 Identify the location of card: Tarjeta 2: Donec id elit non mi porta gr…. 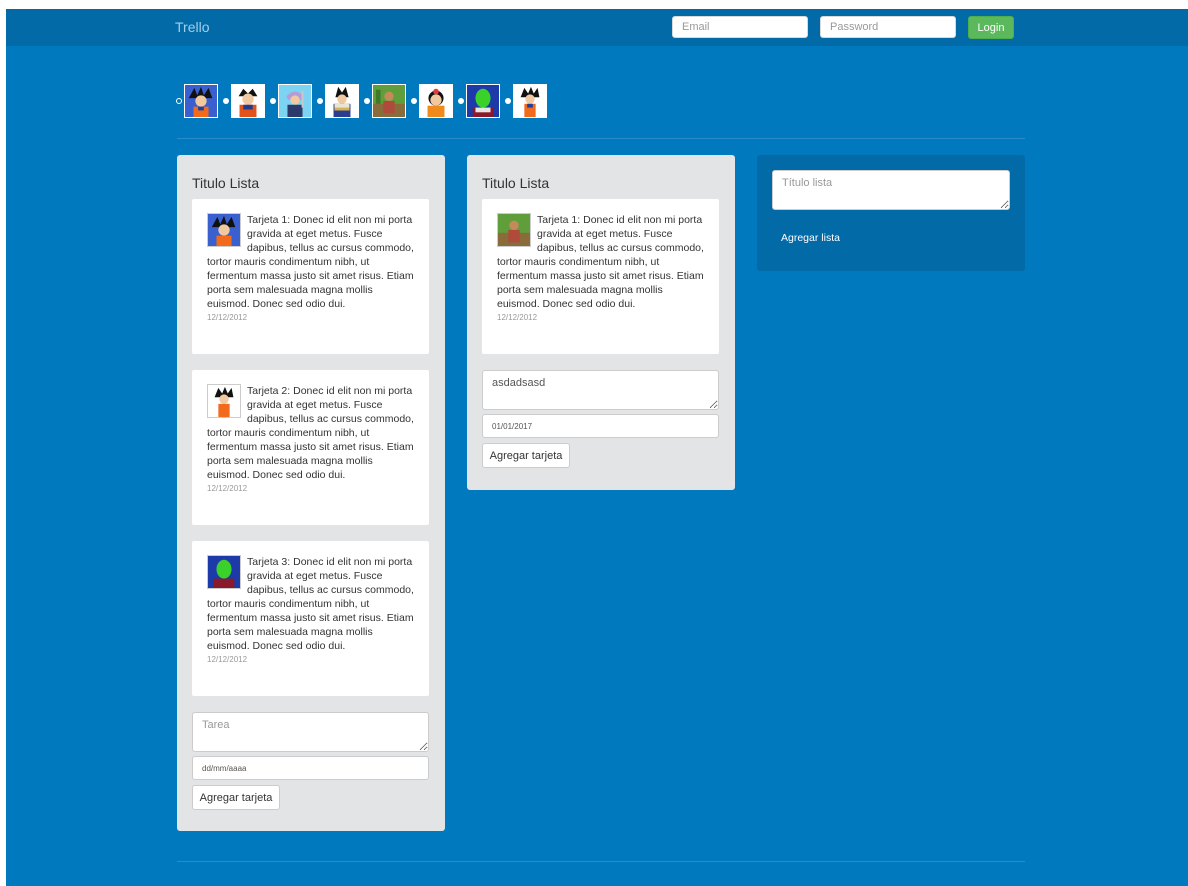
(310, 447).